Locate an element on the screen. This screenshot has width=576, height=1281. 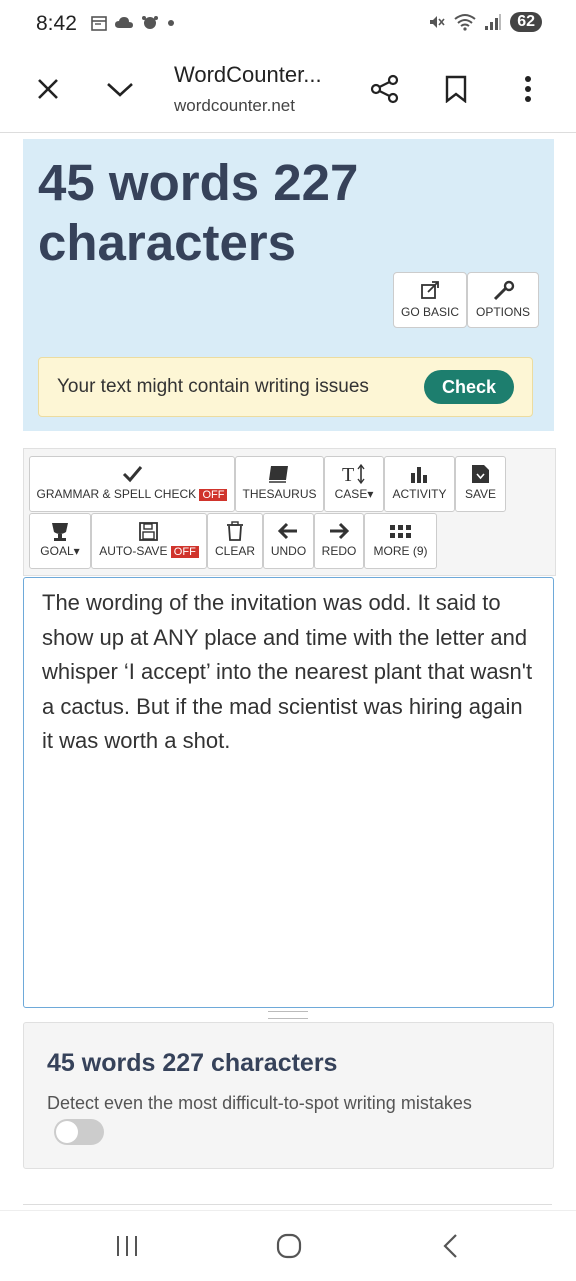
dot-icon is located at coordinates (171, 23).